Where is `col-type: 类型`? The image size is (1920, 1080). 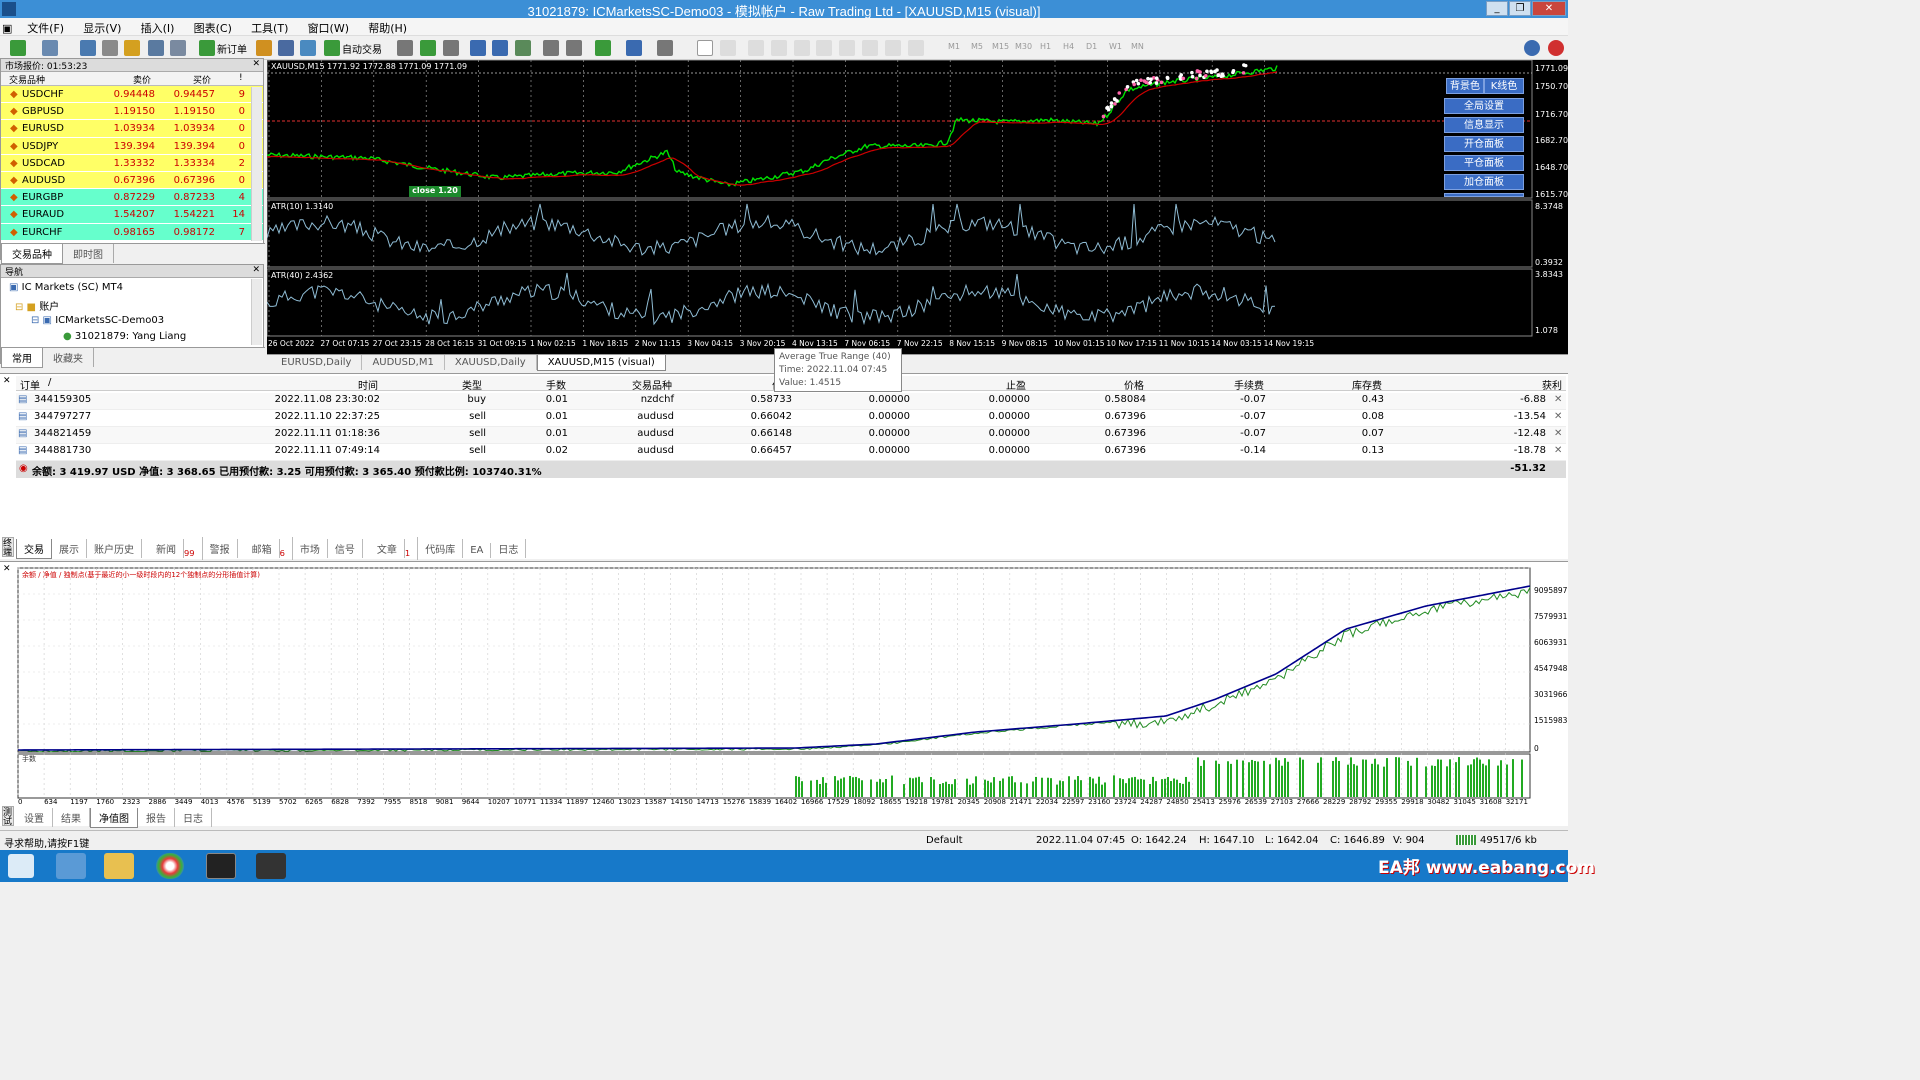 col-type: 类型 is located at coordinates (472, 384).